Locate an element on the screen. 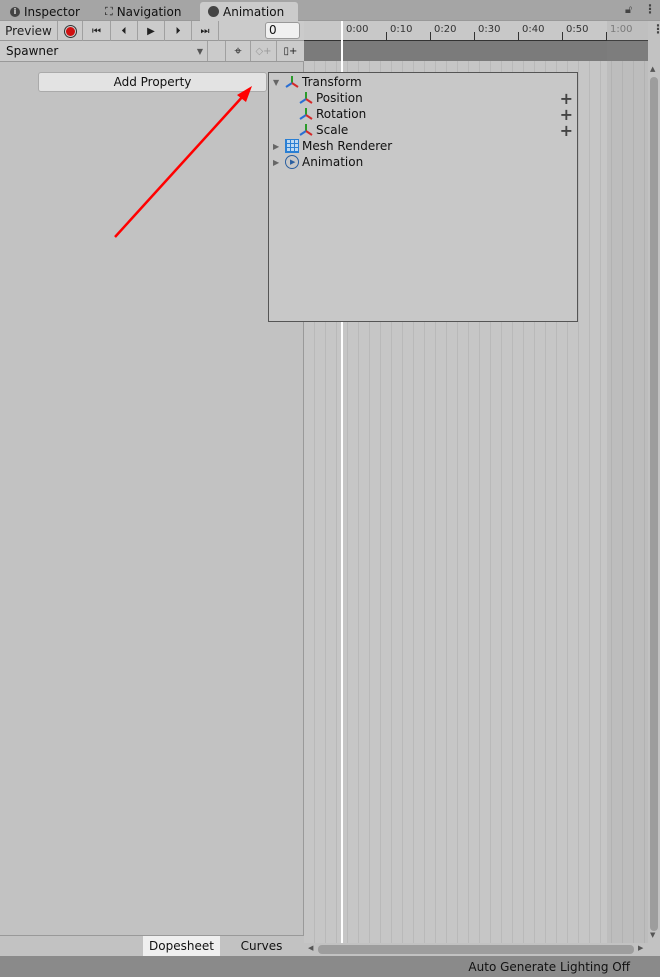  annotation-arrow is located at coordinates (183, 162).